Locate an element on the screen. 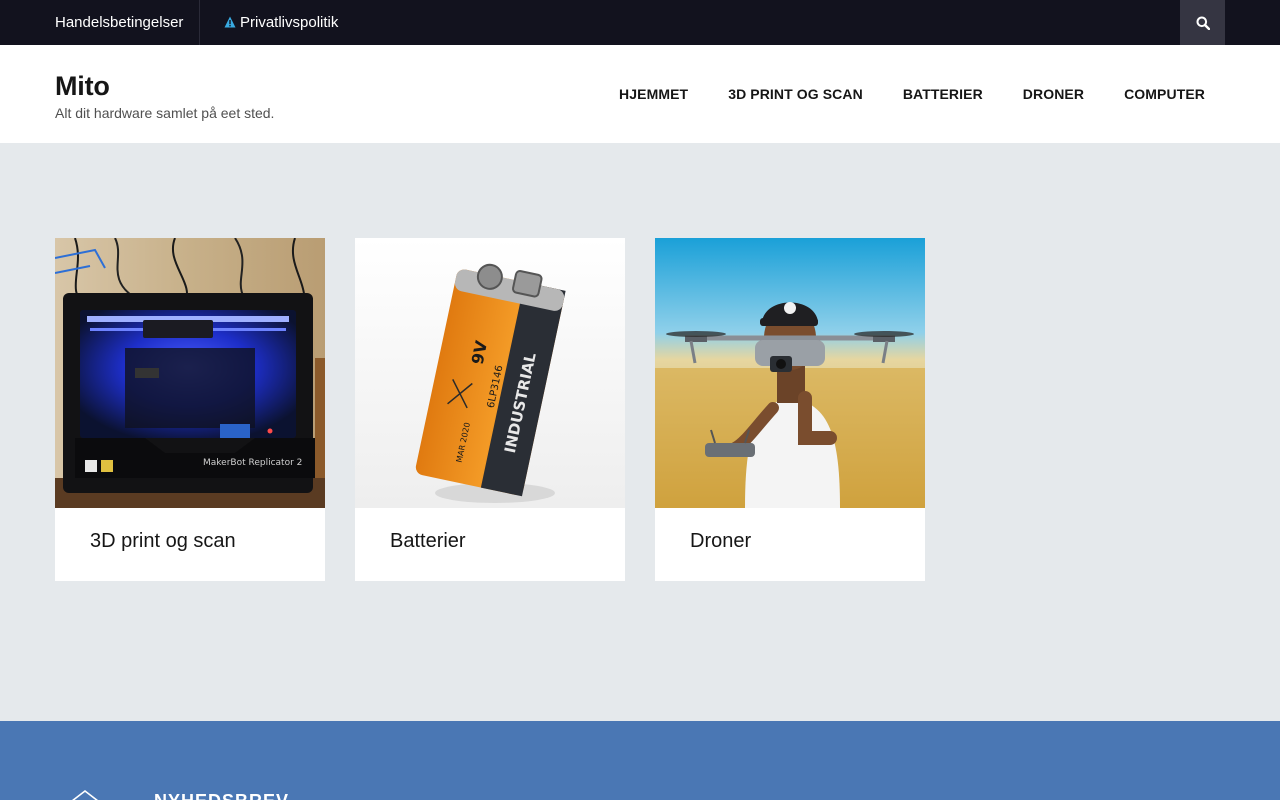 The image size is (1280, 800). svg-text: MakerBot Replicator 2 is located at coordinates (252, 463).